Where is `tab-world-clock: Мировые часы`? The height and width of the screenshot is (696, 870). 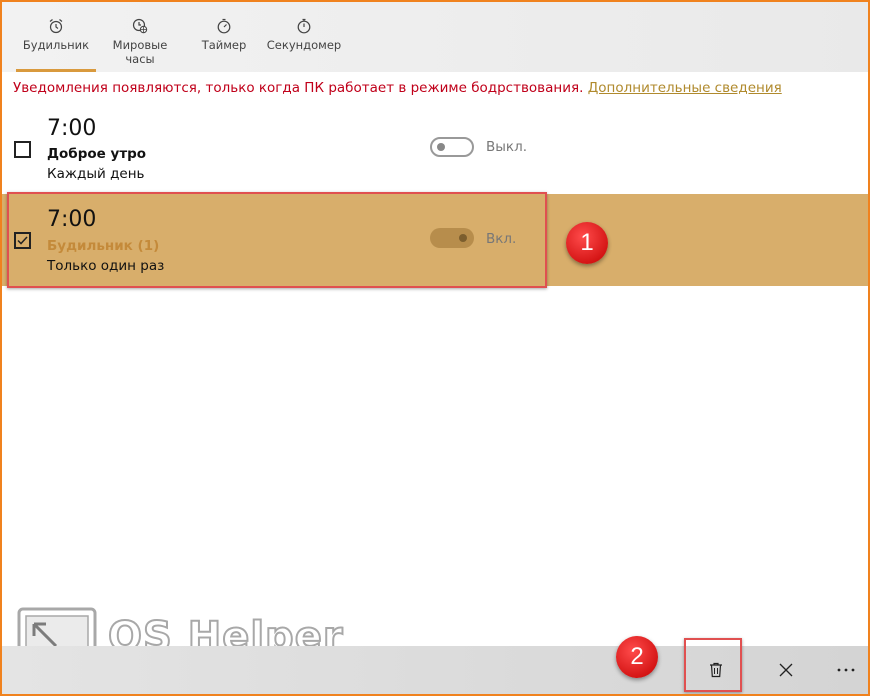
tab-world-clock: Мировые часы is located at coordinates (140, 37).